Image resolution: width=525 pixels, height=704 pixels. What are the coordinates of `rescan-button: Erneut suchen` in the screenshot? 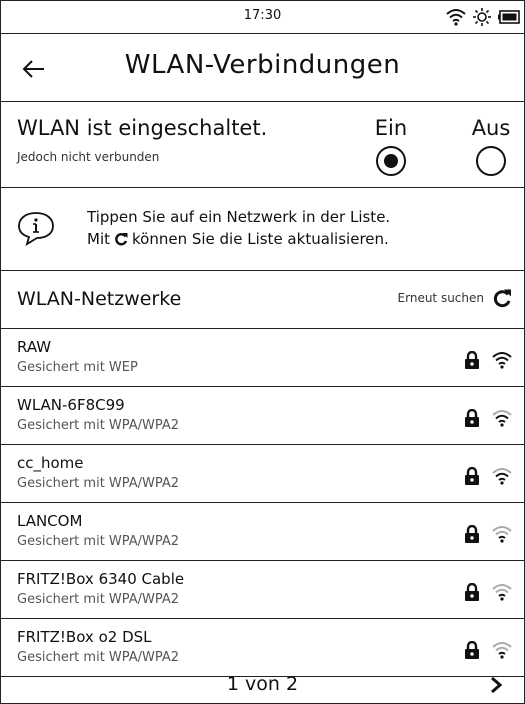 It's located at (455, 298).